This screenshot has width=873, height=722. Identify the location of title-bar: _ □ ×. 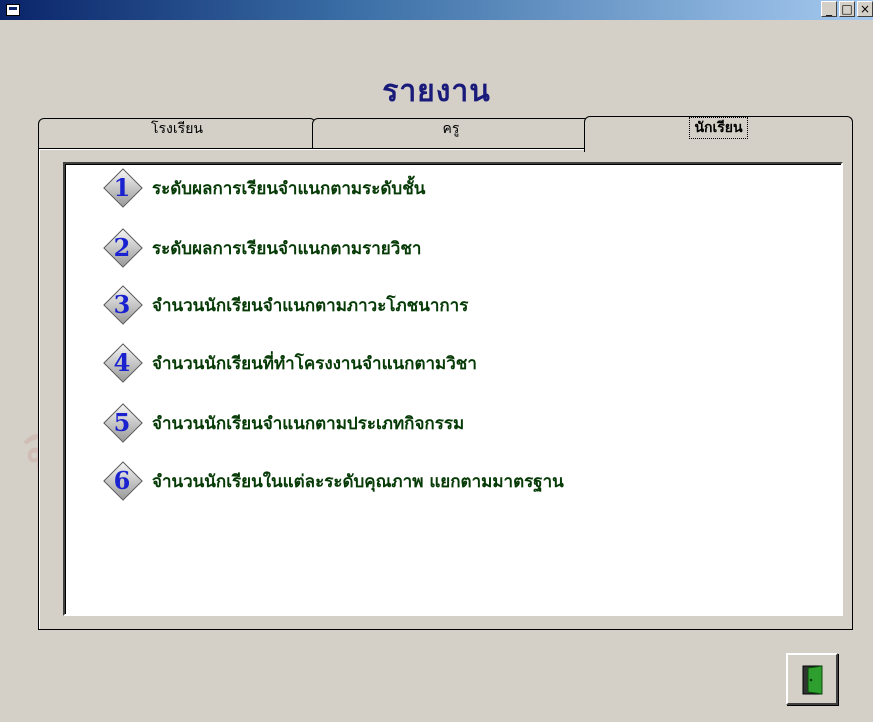
(436, 10).